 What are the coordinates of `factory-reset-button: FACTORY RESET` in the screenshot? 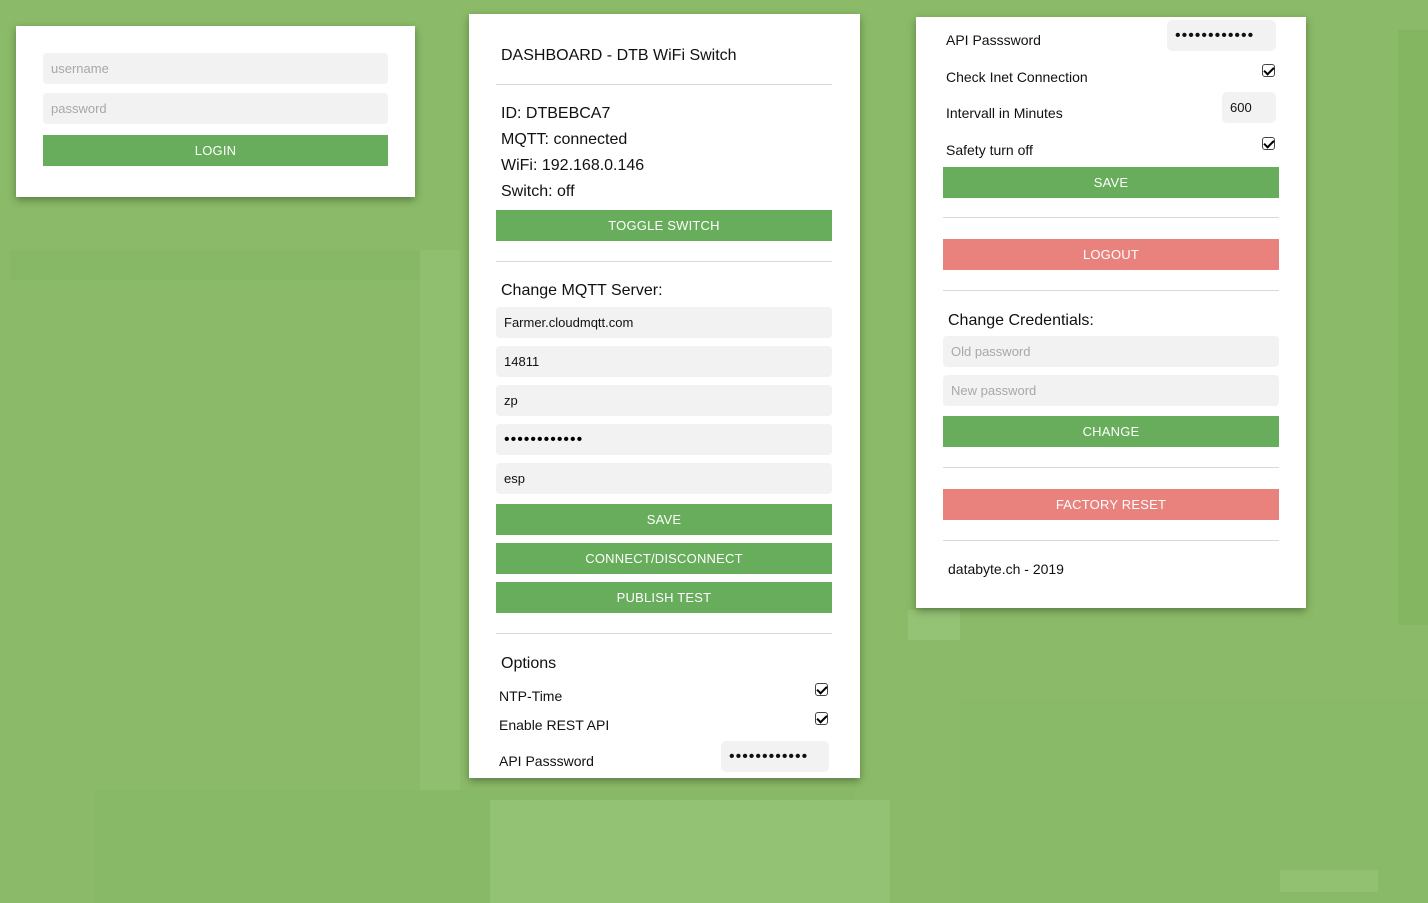 It's located at (1111, 504).